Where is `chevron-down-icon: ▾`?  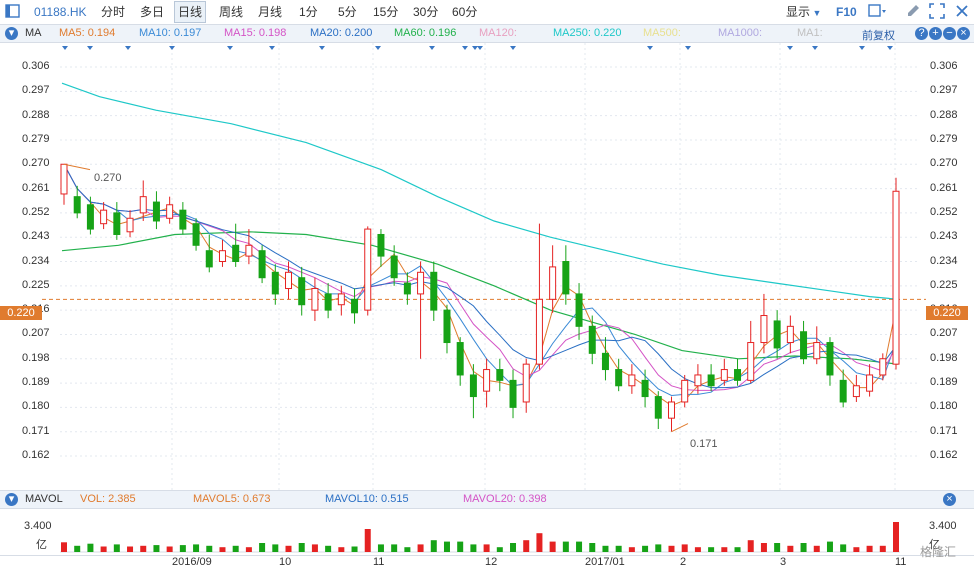
chevron-down-icon: ▾ is located at coordinates (11, 33).